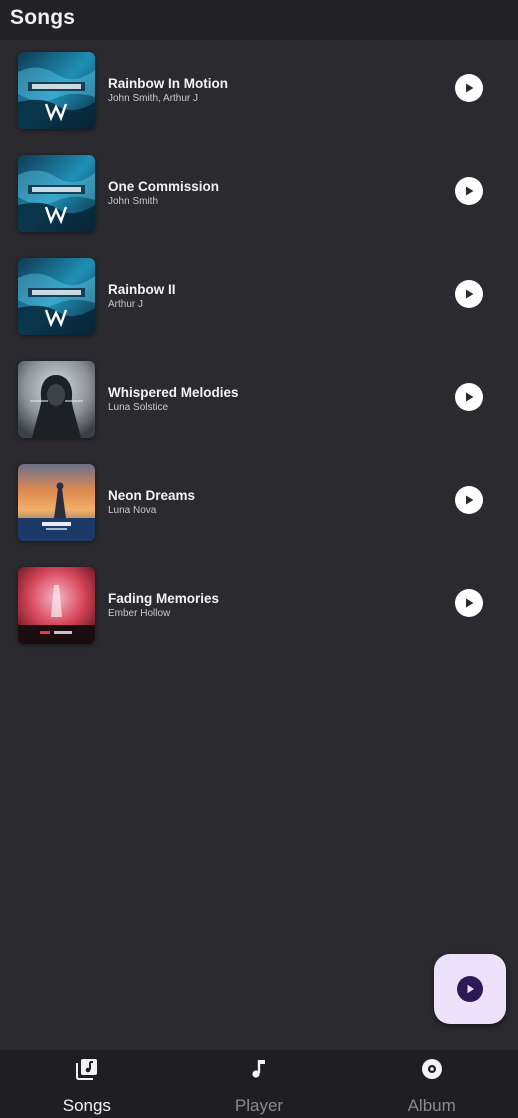 This screenshot has height=1118, width=518. What do you see at coordinates (268, 194) in the screenshot?
I see `song-text: One Commission John Smith` at bounding box center [268, 194].